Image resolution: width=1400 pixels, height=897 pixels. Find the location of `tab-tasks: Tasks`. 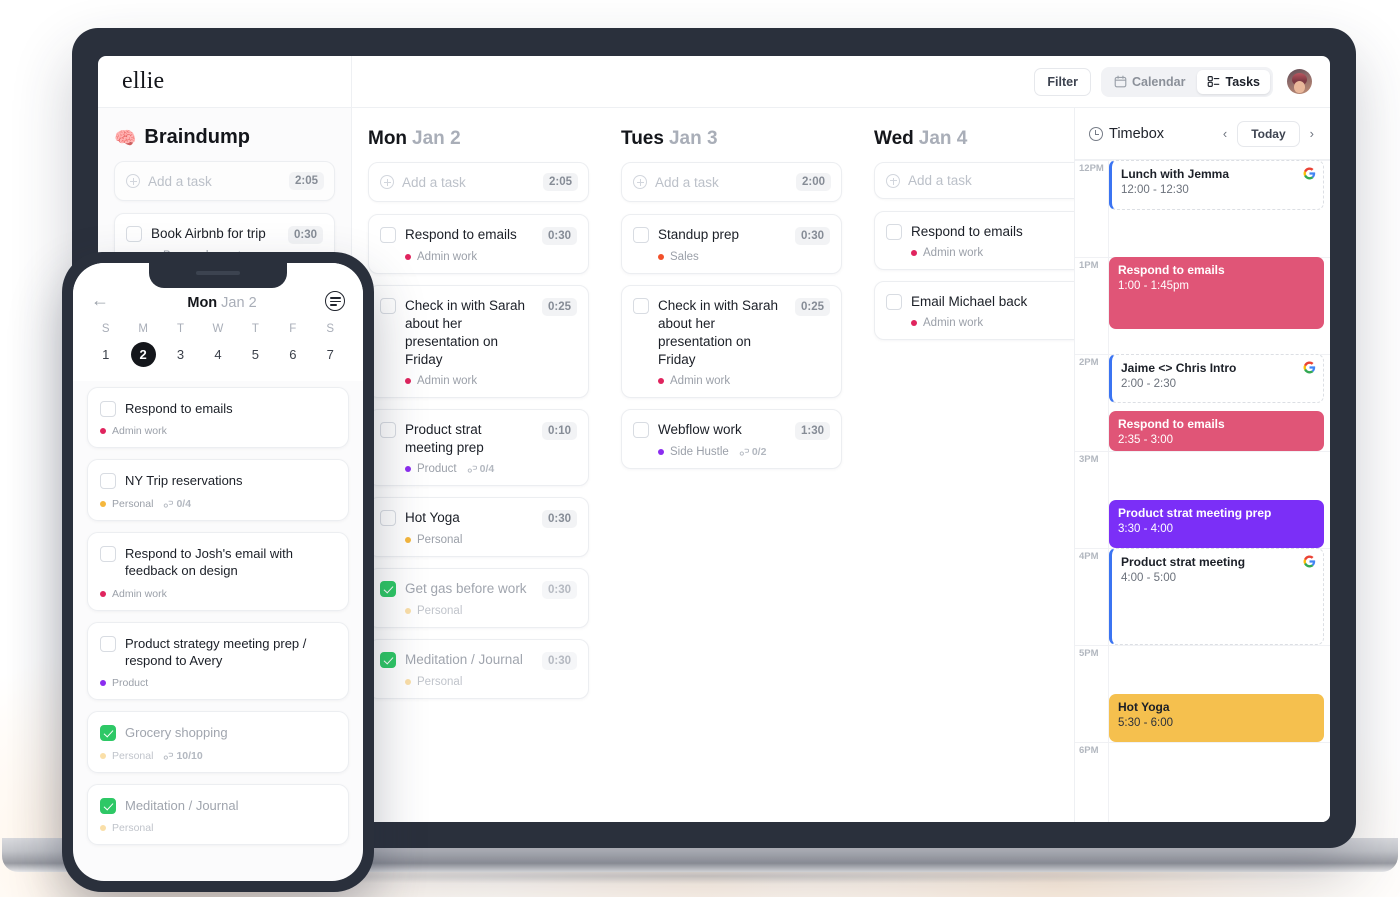

tab-tasks: Tasks is located at coordinates (1233, 81).